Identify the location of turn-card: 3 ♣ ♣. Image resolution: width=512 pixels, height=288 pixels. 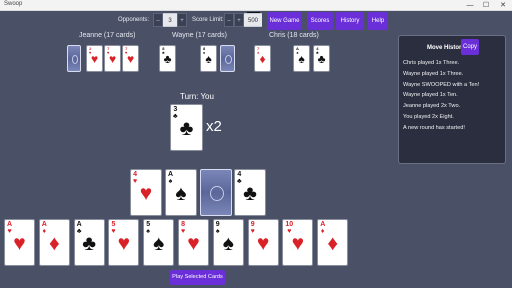
(186, 127).